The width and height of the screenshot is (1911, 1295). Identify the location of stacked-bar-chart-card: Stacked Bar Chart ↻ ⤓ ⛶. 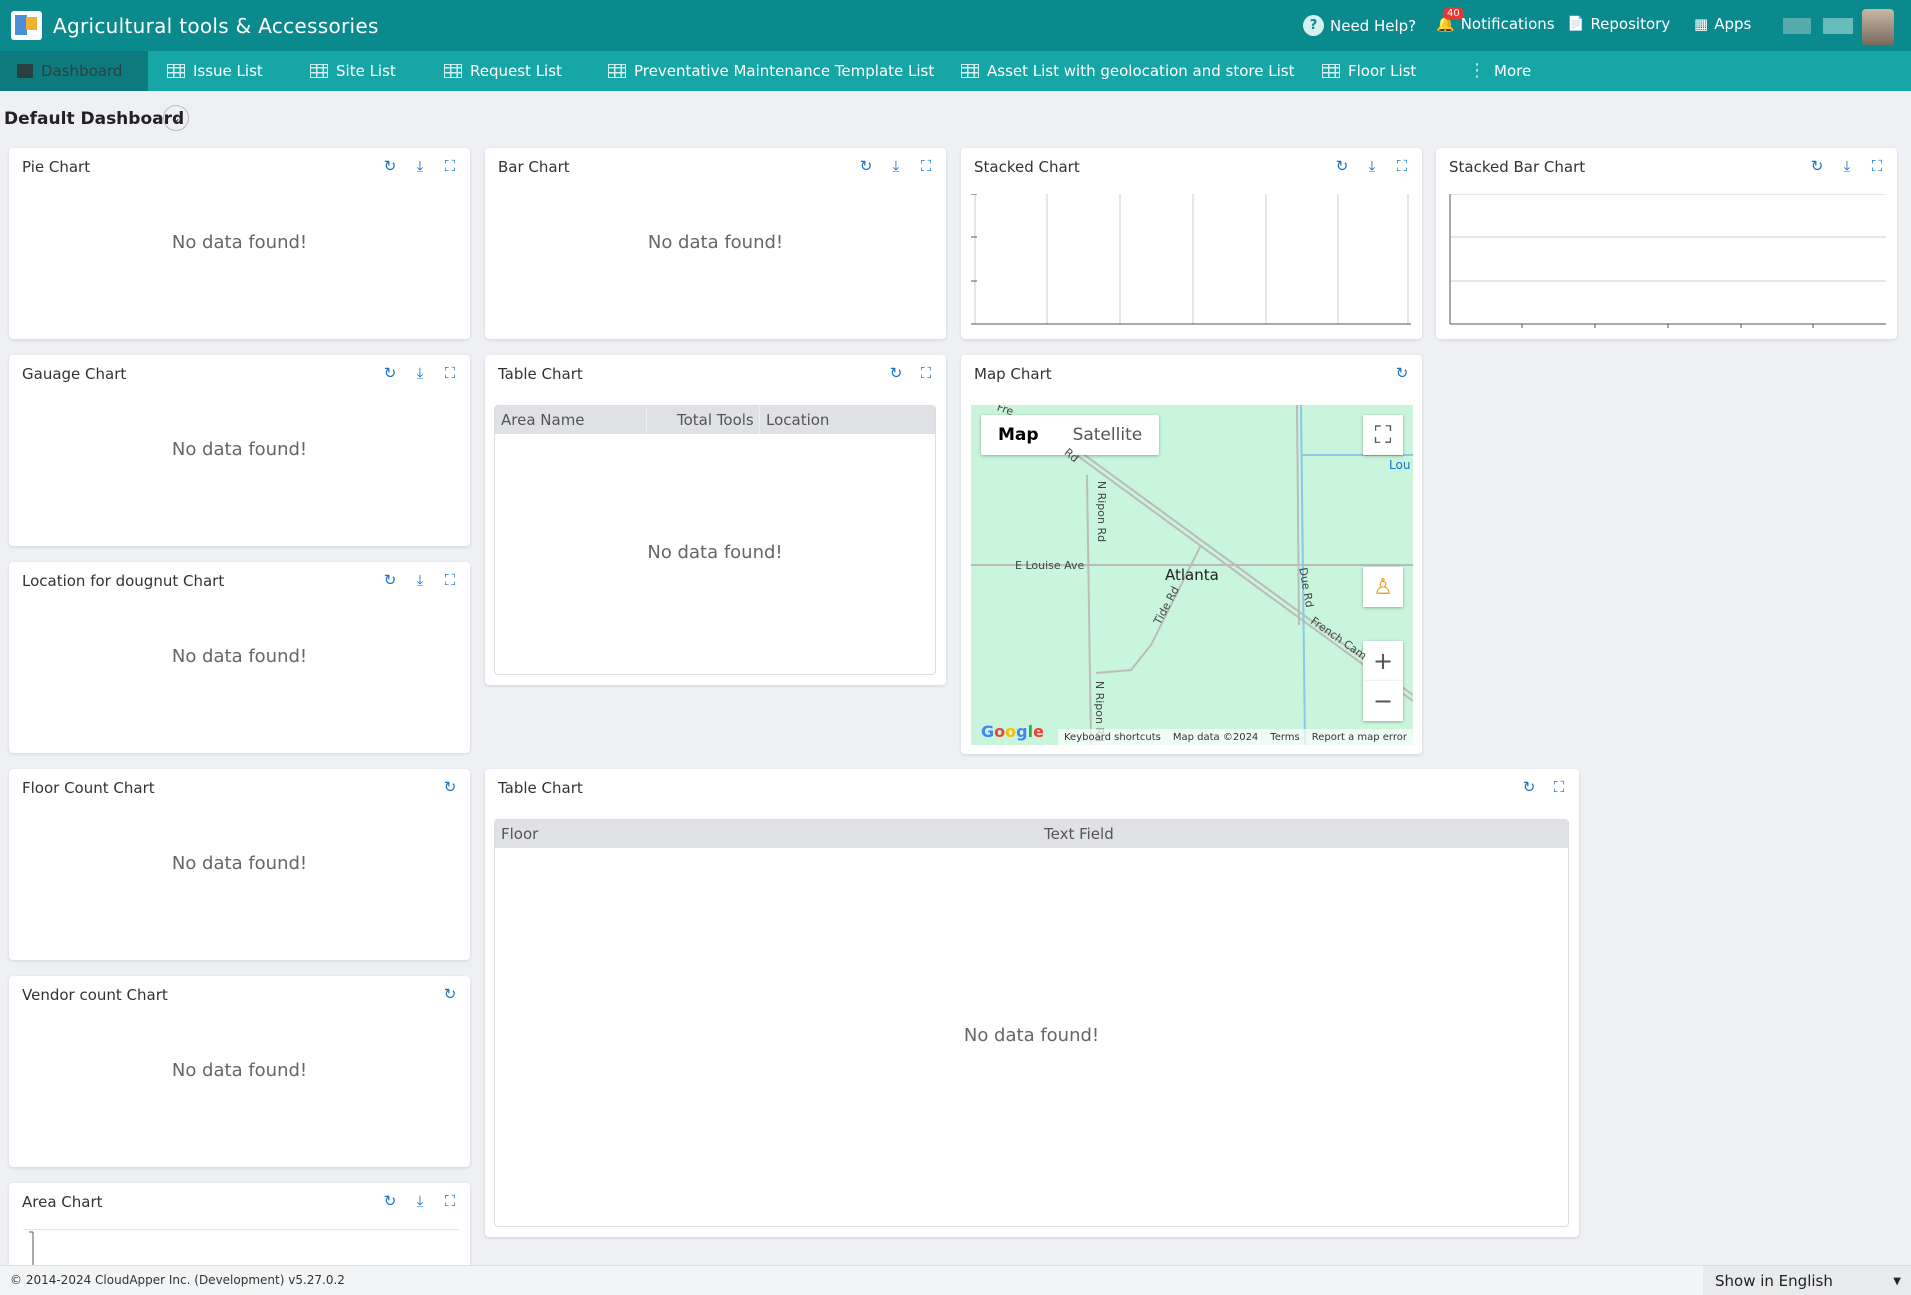
(1666, 243).